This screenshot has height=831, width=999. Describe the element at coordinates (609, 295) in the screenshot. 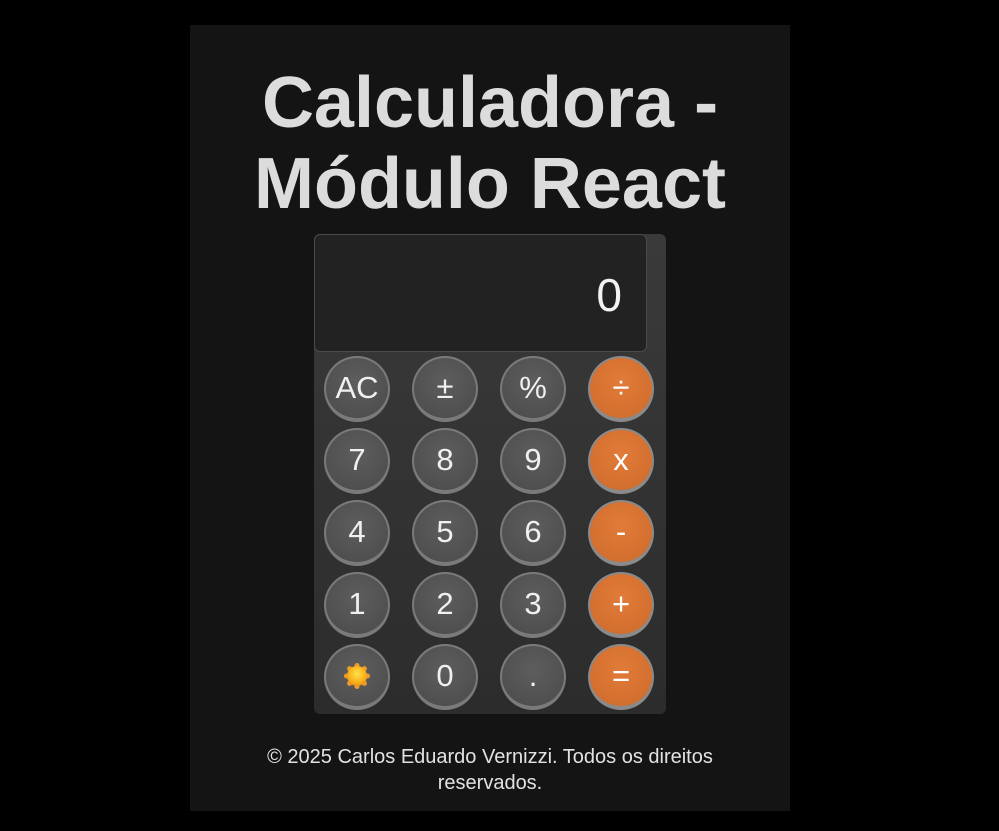

I see `display-value: 0` at that location.